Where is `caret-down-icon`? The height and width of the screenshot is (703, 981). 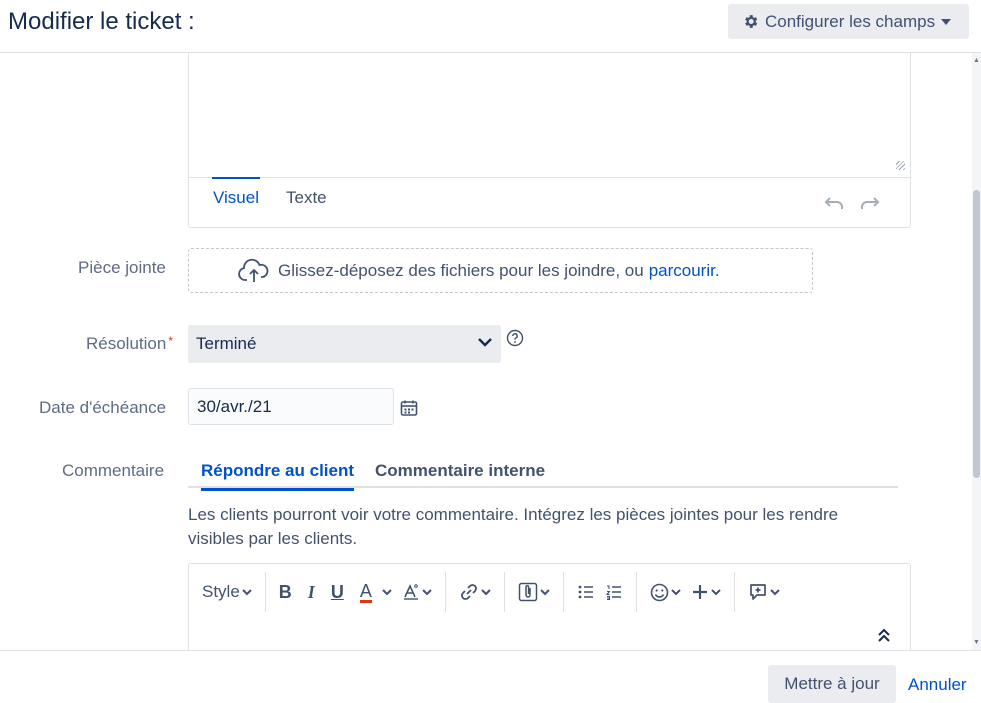
caret-down-icon is located at coordinates (946, 21).